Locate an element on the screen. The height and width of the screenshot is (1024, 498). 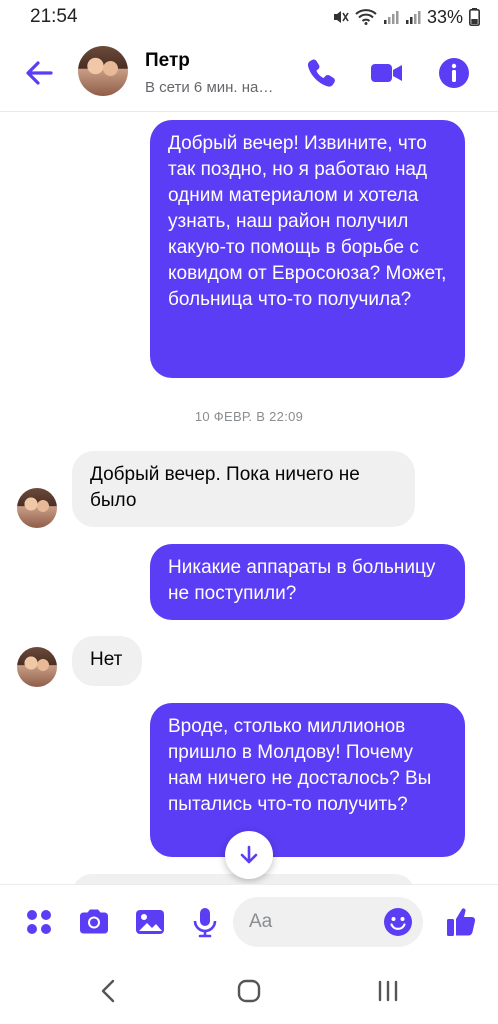
camera-icon is located at coordinates (94, 922).